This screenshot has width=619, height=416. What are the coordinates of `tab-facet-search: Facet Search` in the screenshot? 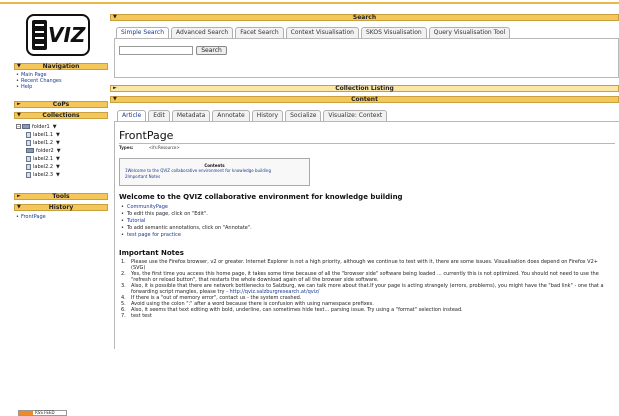 It's located at (259, 32).